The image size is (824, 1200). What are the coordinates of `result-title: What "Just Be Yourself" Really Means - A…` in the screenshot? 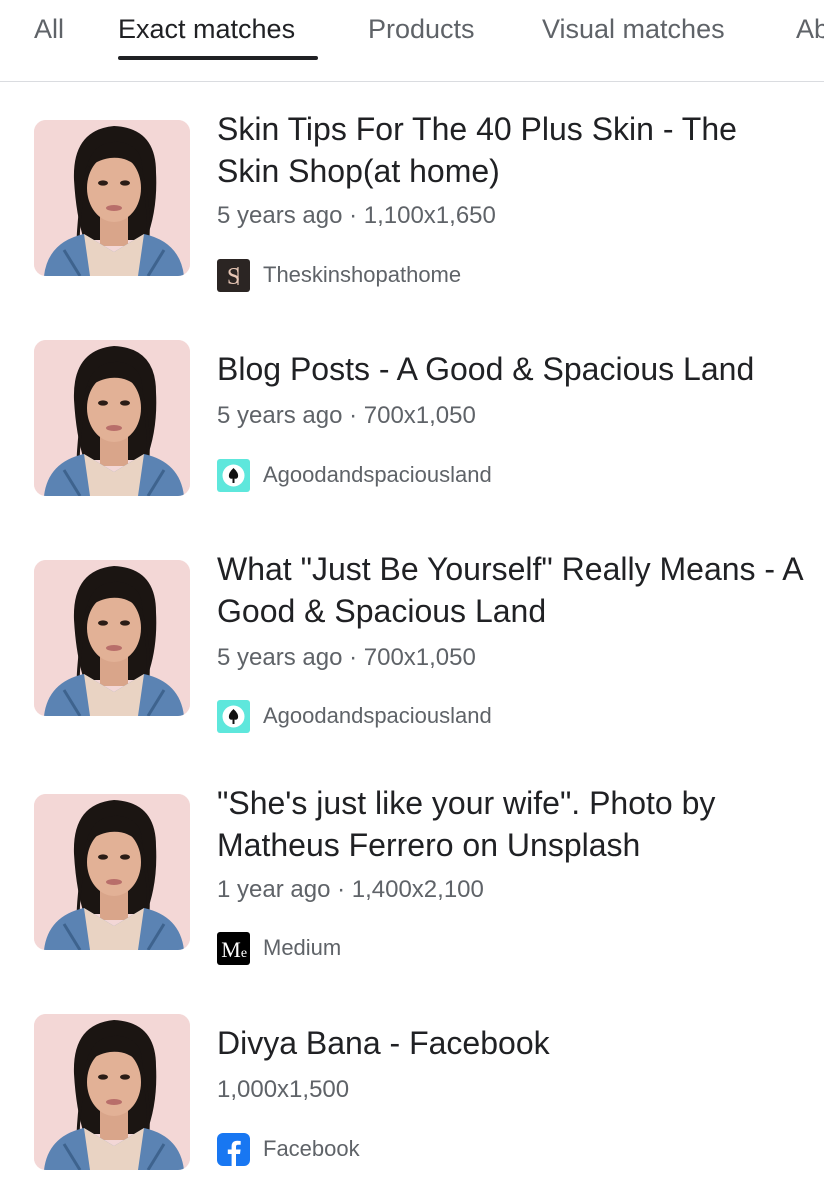 It's located at (512, 590).